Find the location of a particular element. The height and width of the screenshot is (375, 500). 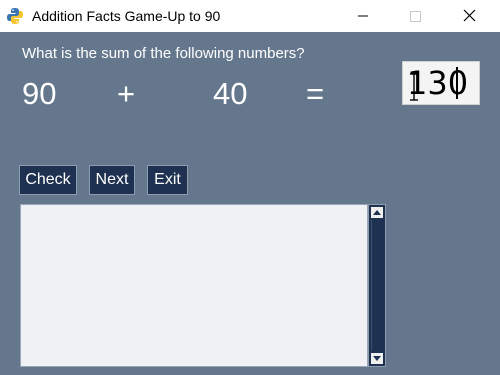

vertical-scrollbar is located at coordinates (377, 285).